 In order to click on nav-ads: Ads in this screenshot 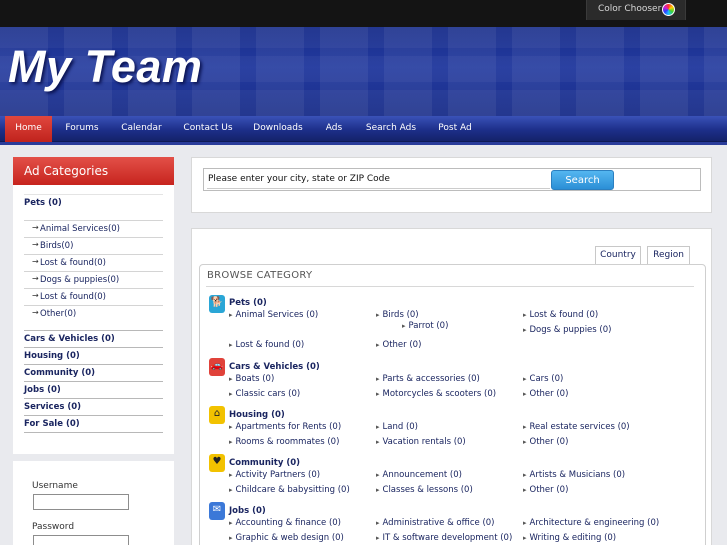, I will do `click(334, 129)`.